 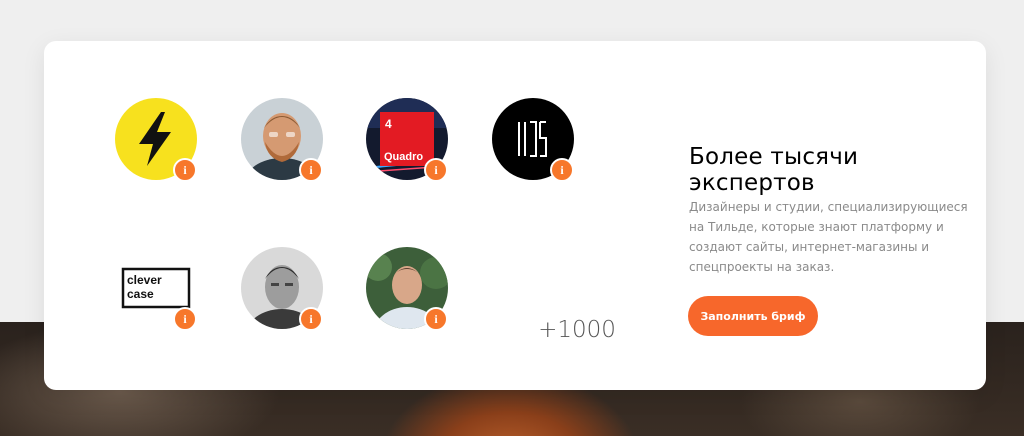 What do you see at coordinates (403, 157) in the screenshot?
I see `quadro-label: Quadro` at bounding box center [403, 157].